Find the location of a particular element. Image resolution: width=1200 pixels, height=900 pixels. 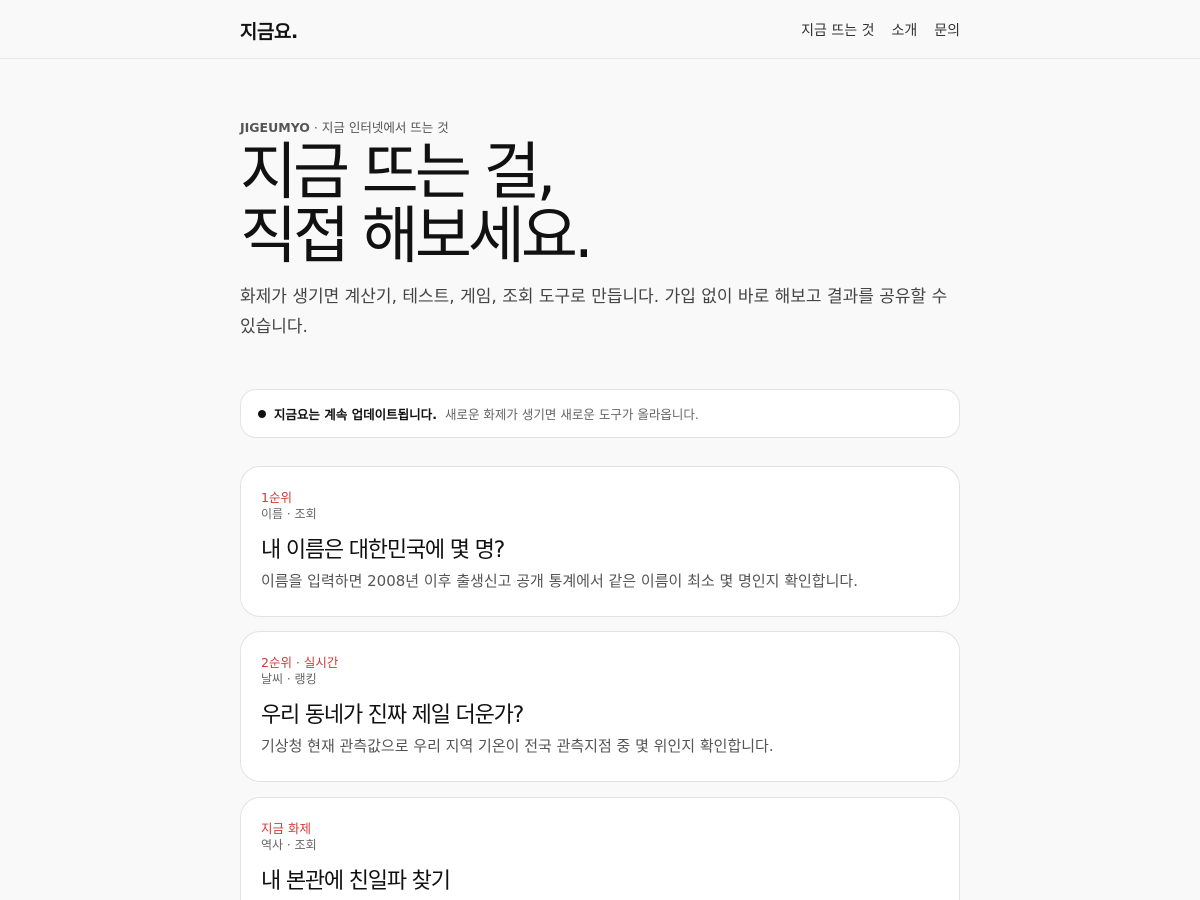

notice-text: 새로운 화제가 생기면 새로운 도구가 올라옵니다. is located at coordinates (571, 414).